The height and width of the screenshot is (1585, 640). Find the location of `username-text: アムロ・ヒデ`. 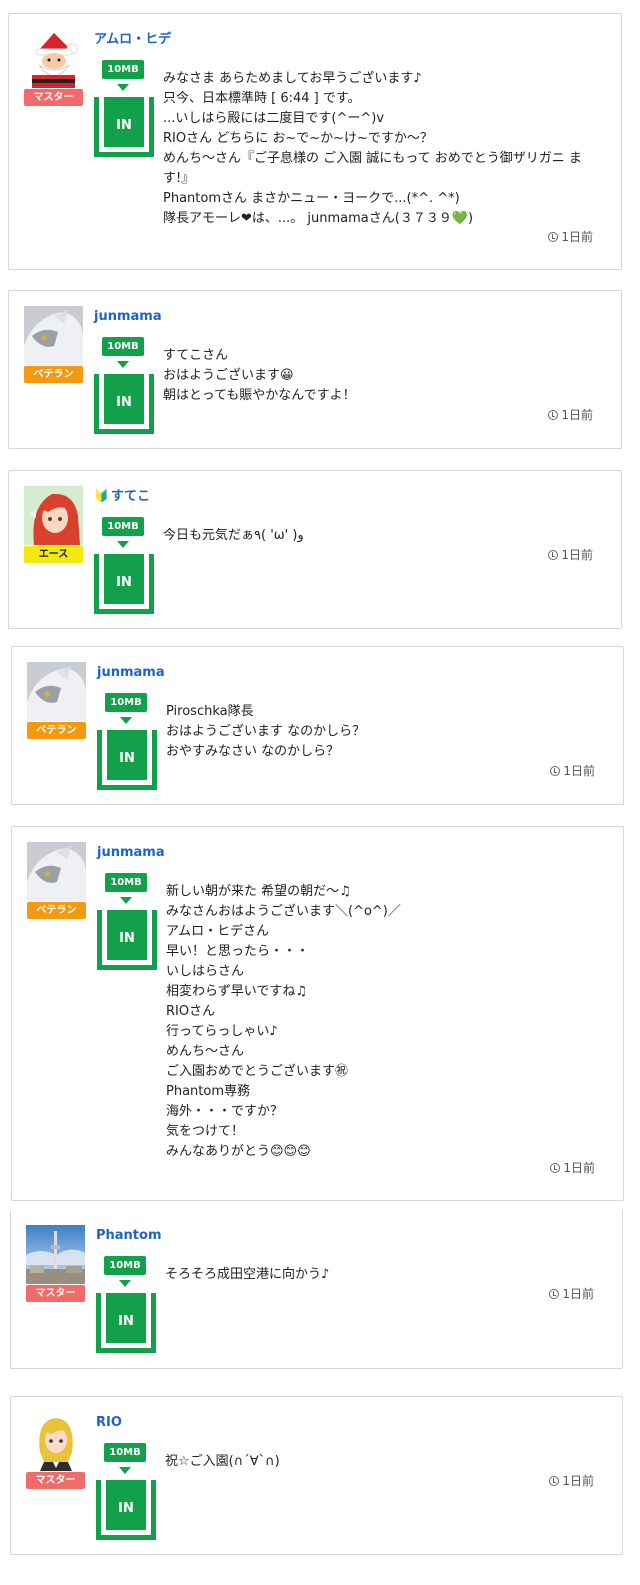

username-text: アムロ・ヒデ is located at coordinates (132, 39).